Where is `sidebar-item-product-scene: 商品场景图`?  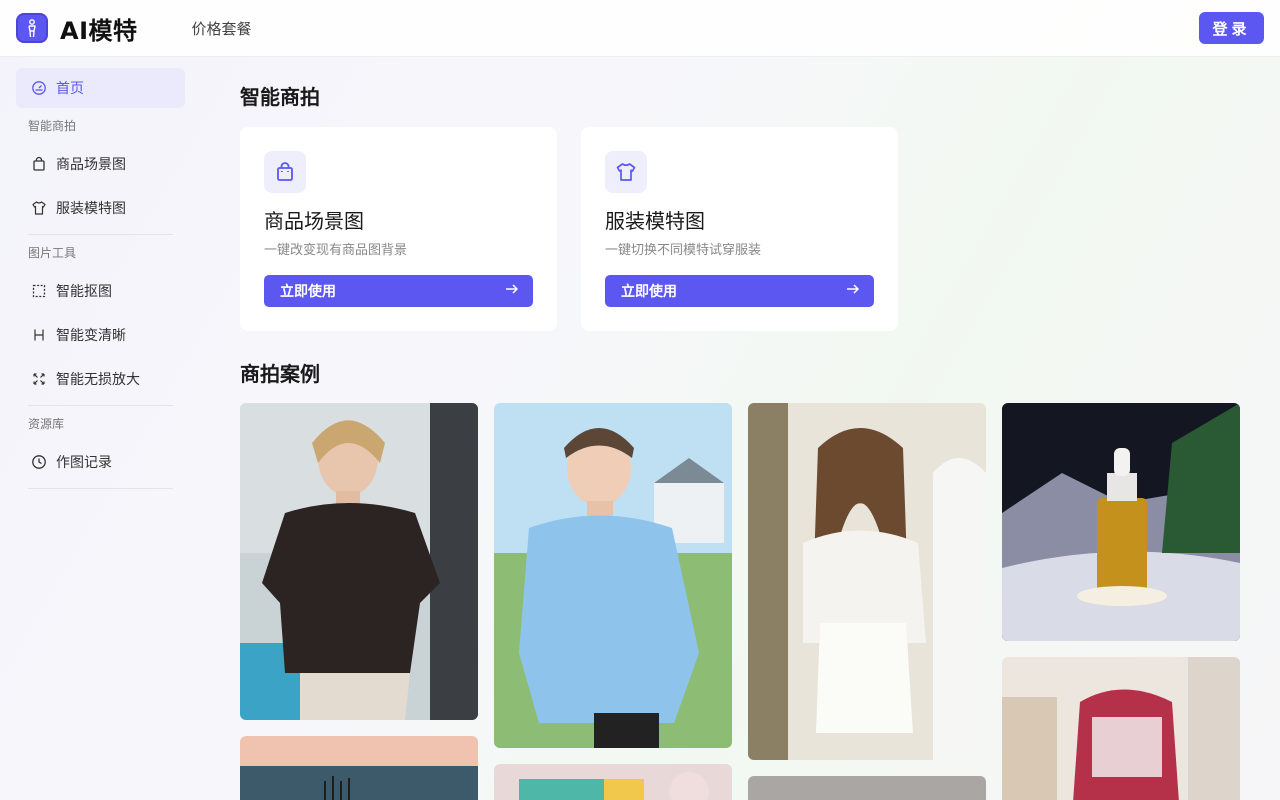
sidebar-item-product-scene: 商品场景图 is located at coordinates (100, 164).